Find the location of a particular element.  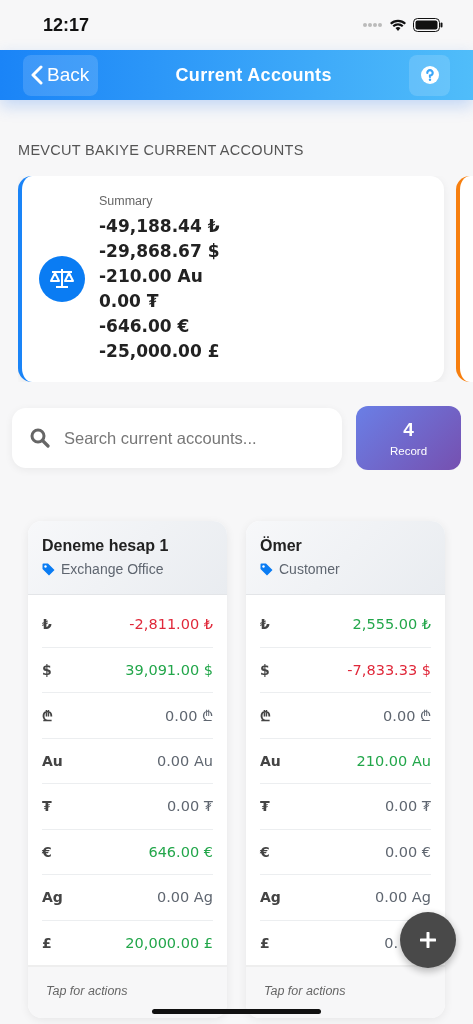

balance-amount: -7,833.33 $ is located at coordinates (389, 669).